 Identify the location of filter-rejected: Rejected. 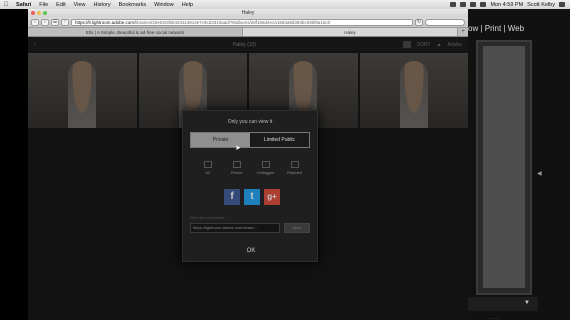
(295, 168).